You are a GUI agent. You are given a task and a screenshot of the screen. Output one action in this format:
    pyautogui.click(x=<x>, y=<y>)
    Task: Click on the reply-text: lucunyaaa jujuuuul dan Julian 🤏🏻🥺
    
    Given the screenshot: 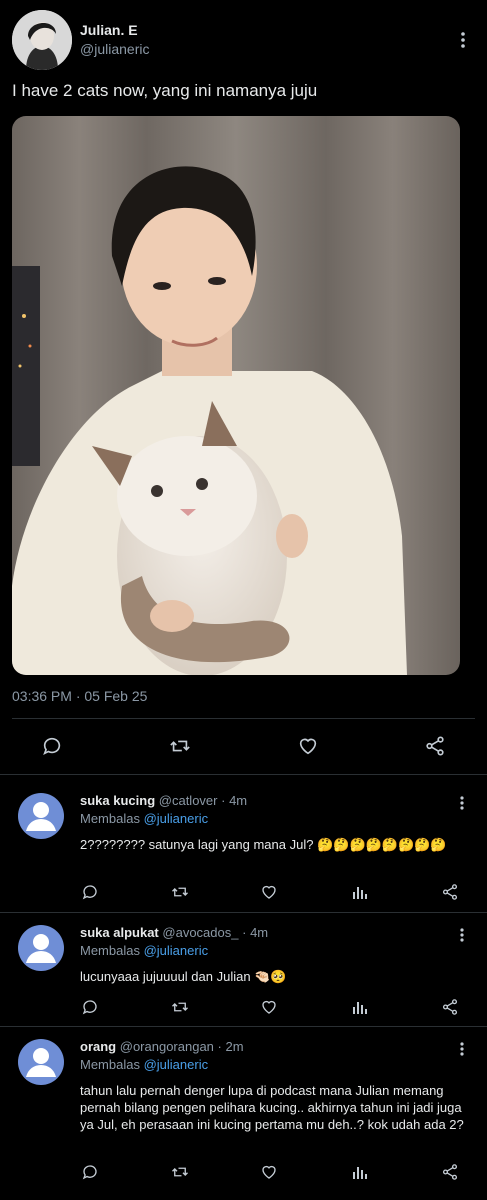 What is the action you would take?
    pyautogui.click(x=183, y=976)
    